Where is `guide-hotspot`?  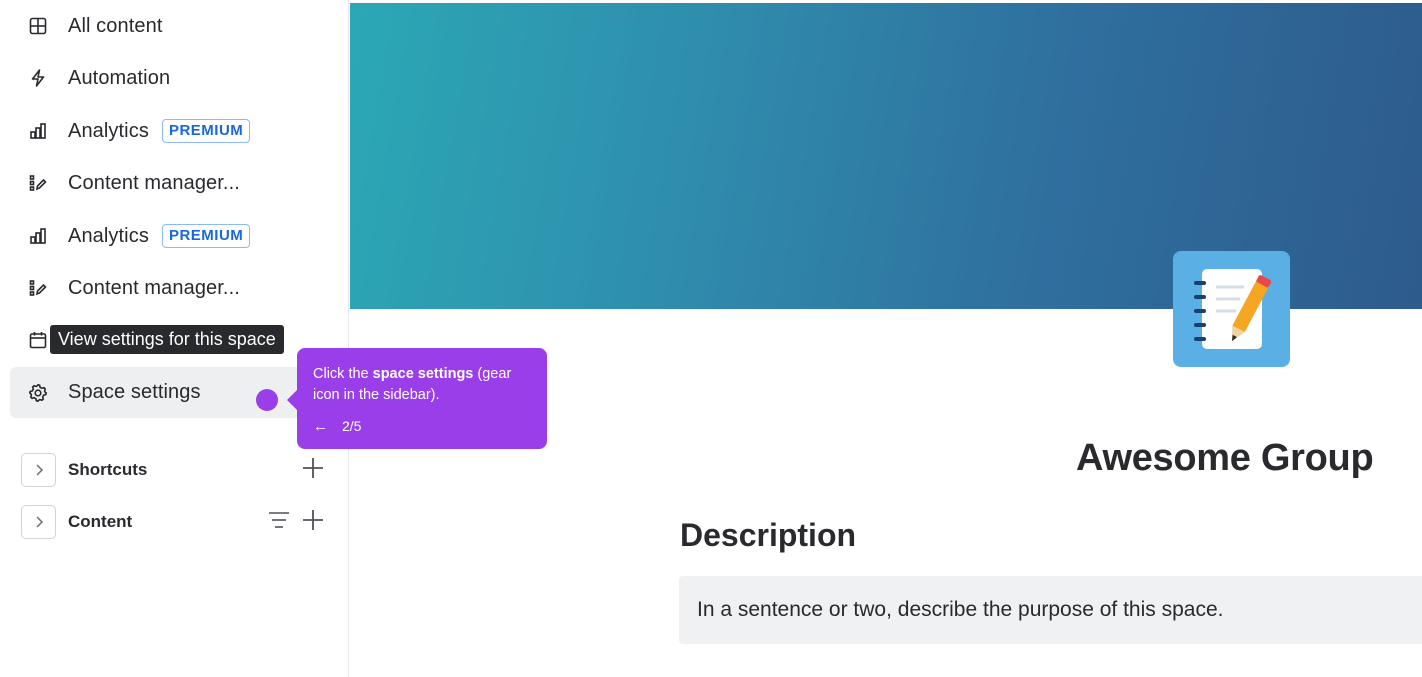
guide-hotspot is located at coordinates (267, 400).